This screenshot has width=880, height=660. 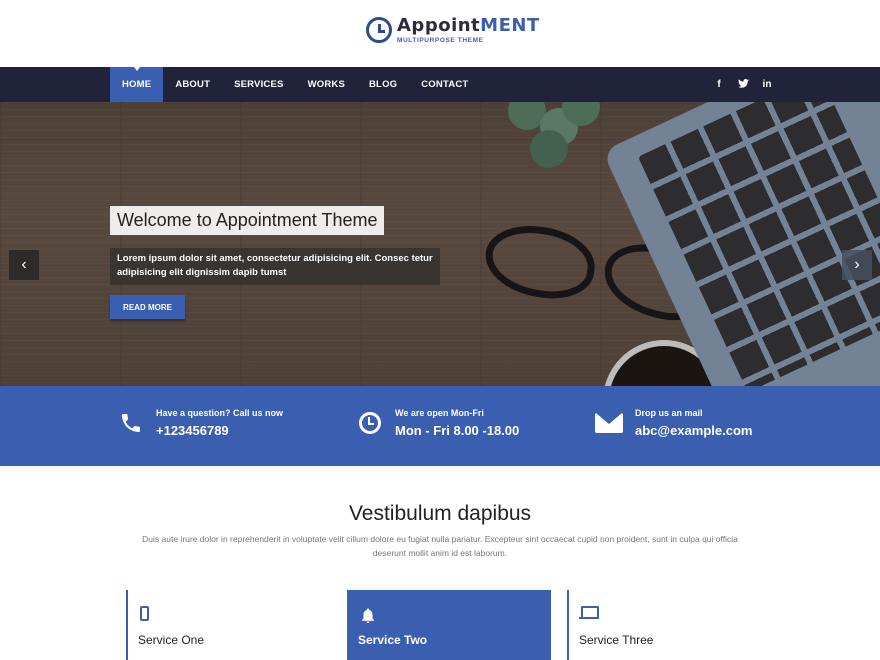 What do you see at coordinates (147, 307) in the screenshot?
I see `read-more-button: READ MORE` at bounding box center [147, 307].